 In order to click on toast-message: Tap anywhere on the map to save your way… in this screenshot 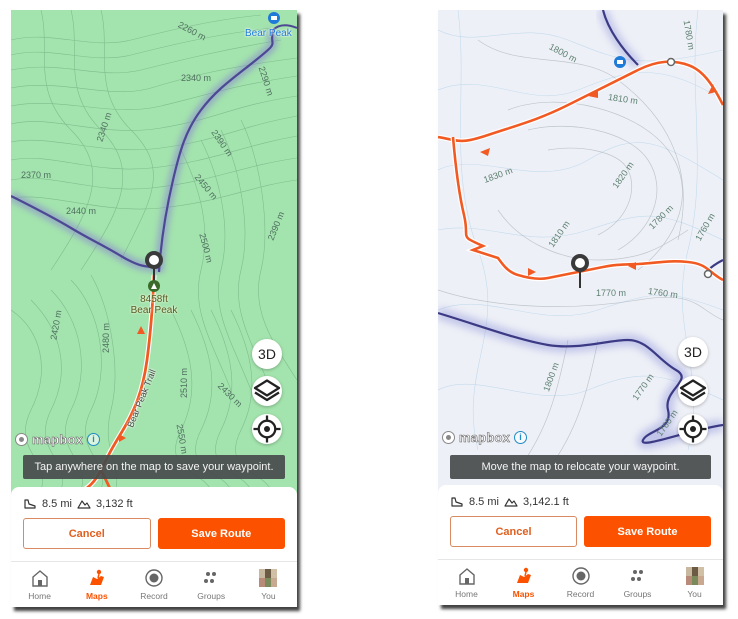, I will do `click(154, 467)`.